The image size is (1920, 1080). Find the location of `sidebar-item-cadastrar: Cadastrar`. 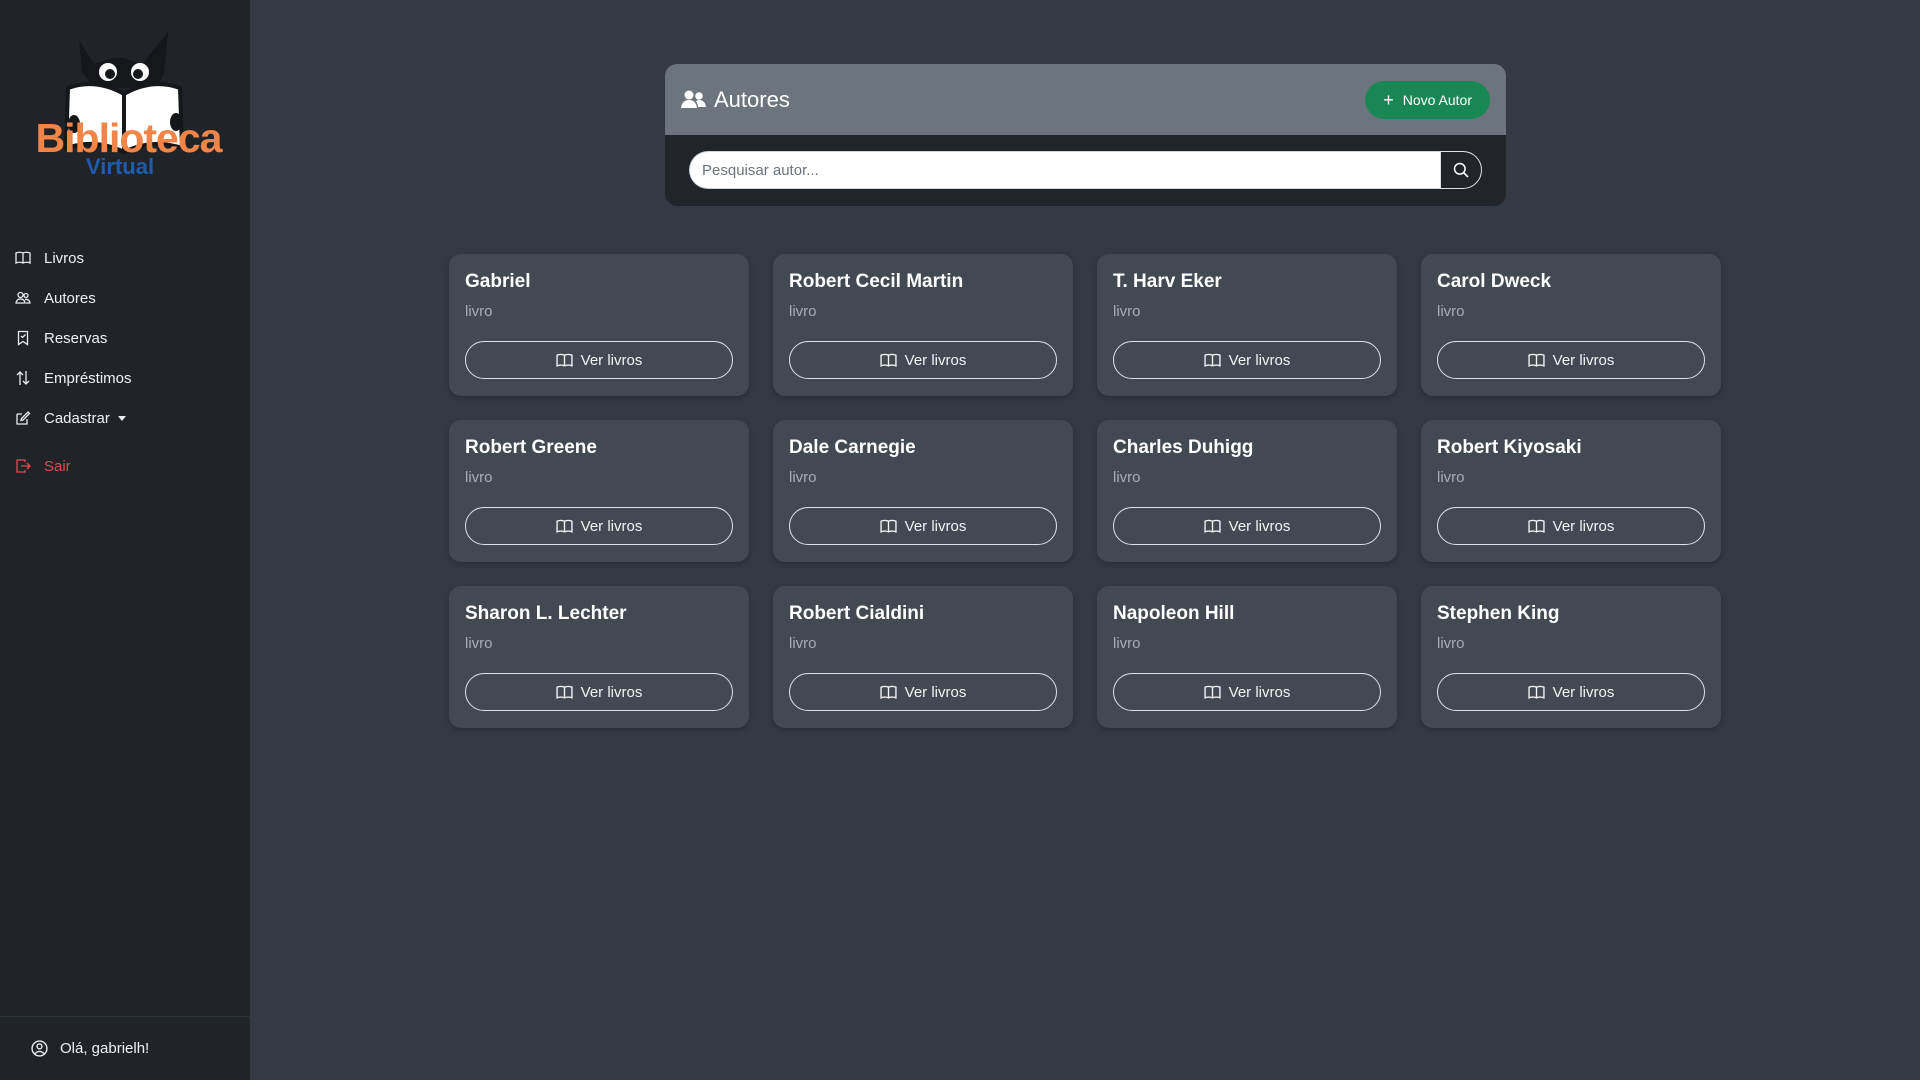

sidebar-item-cadastrar: Cadastrar is located at coordinates (125, 418).